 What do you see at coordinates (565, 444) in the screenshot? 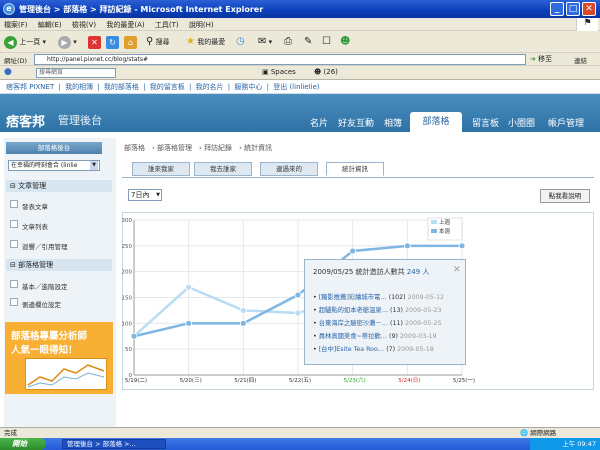
I see `system-tray: 上午 09:47` at bounding box center [565, 444].